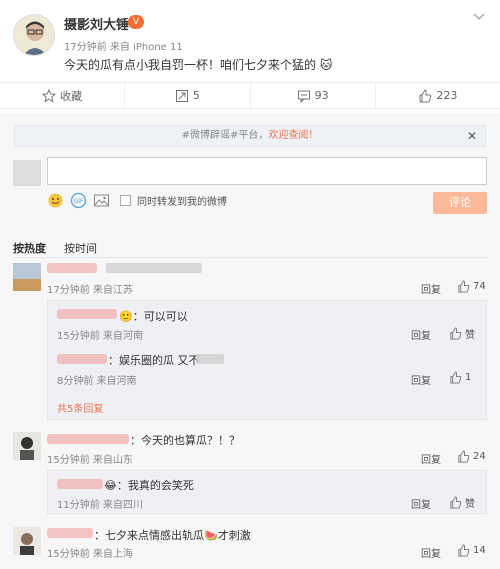 The height and width of the screenshot is (569, 500). I want to click on action-bar: 收藏 5 93 223, so click(250, 95).